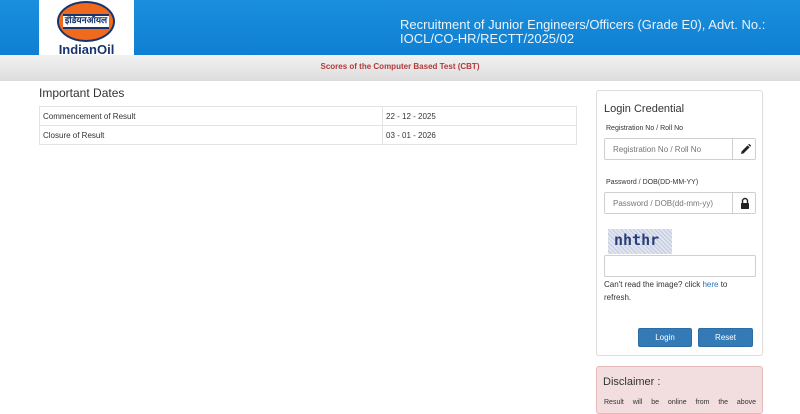  I want to click on subheader-title: Scores of the Computer Based Test (CBT), so click(400, 66).